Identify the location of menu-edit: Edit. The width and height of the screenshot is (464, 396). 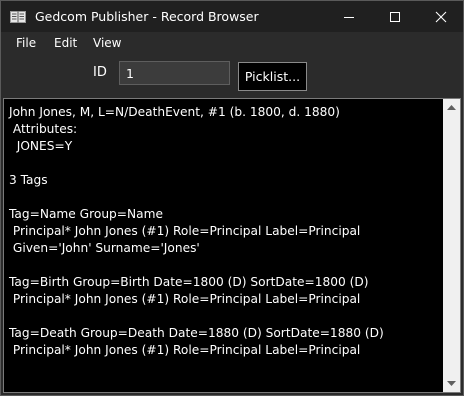
(65, 43).